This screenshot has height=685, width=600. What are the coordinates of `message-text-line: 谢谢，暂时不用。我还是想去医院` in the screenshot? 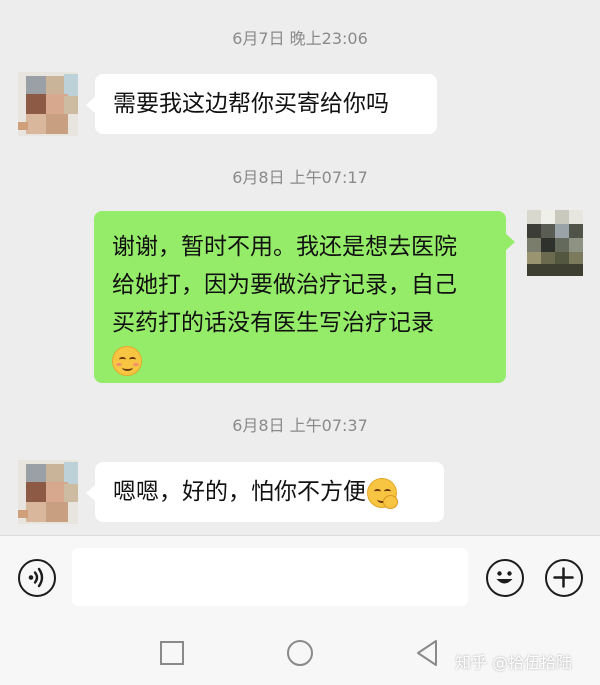 It's located at (284, 247).